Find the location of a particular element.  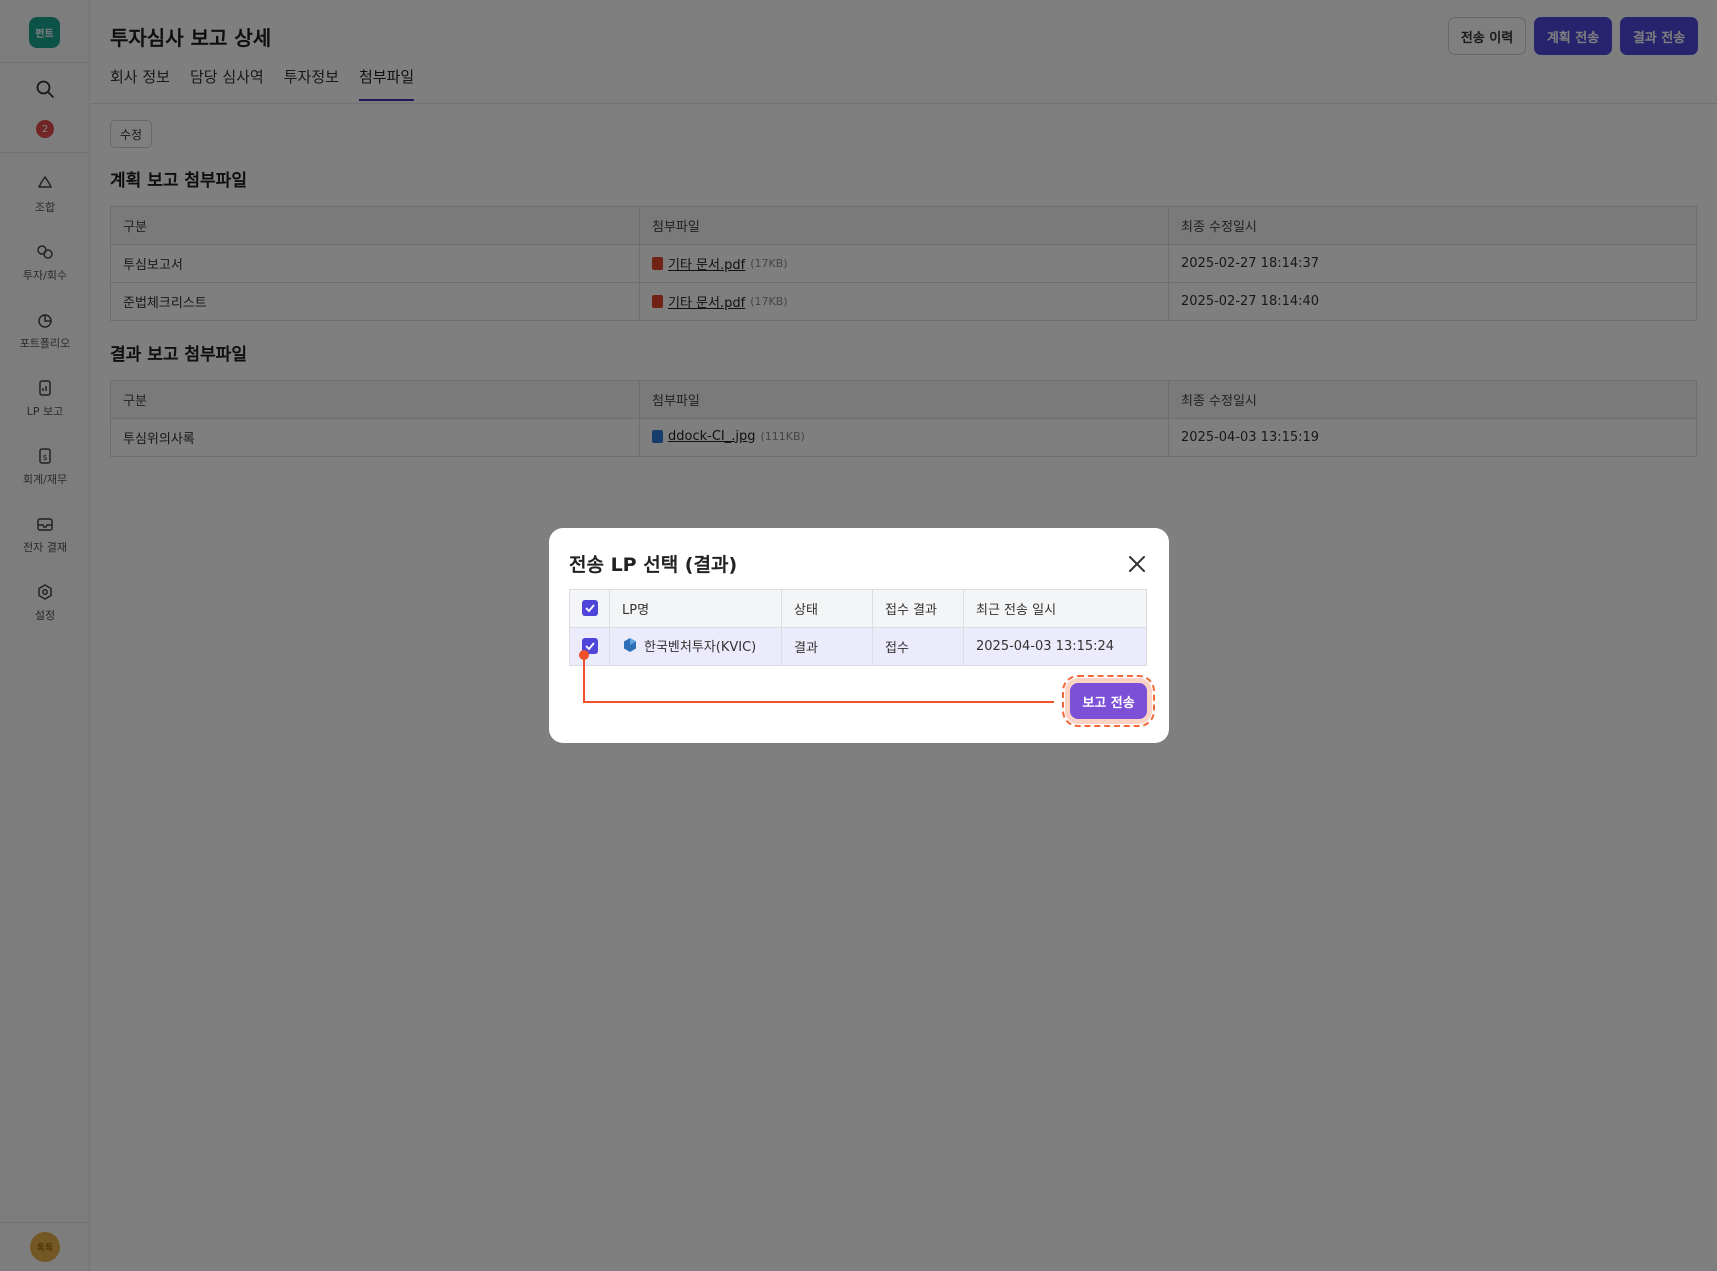

column-header: 최근 전송 일시 is located at coordinates (1055, 608).